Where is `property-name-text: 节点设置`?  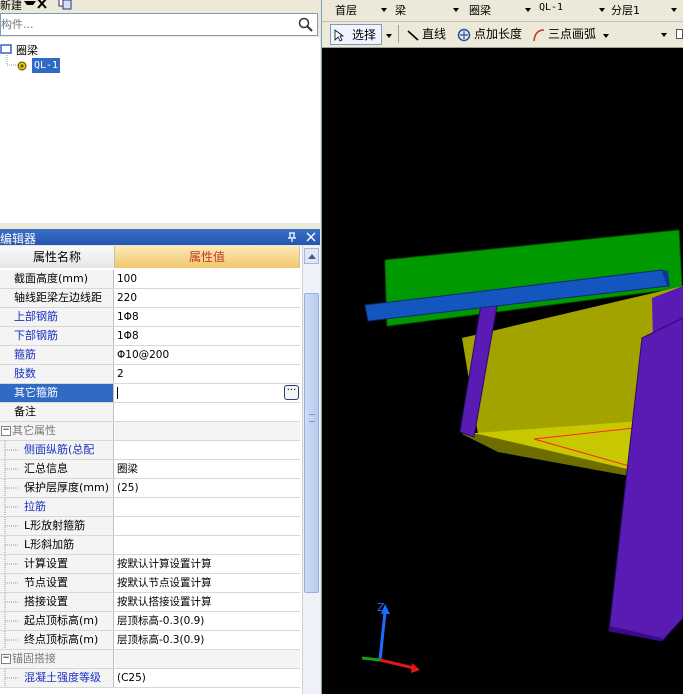
property-name-text: 节点设置 is located at coordinates (46, 582).